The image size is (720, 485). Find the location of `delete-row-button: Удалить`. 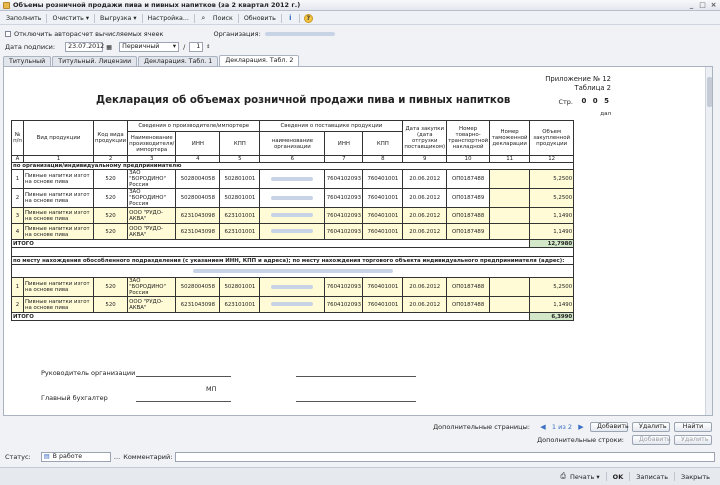

delete-row-button: Удалить is located at coordinates (693, 440).